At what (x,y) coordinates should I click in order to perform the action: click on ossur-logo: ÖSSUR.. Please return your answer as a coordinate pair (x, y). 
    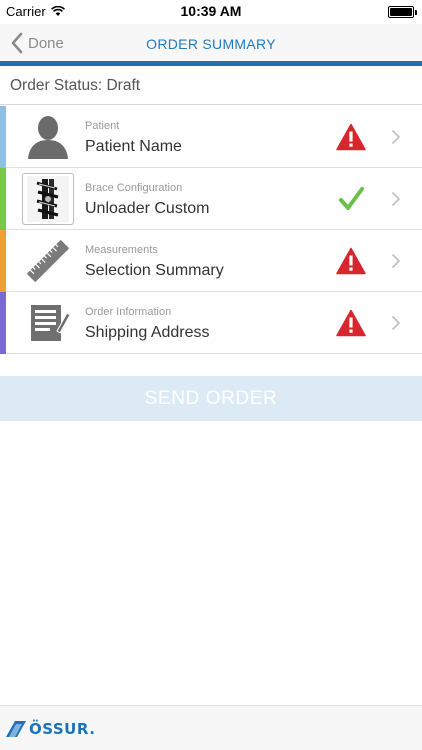
    Looking at the image, I should click on (50, 729).